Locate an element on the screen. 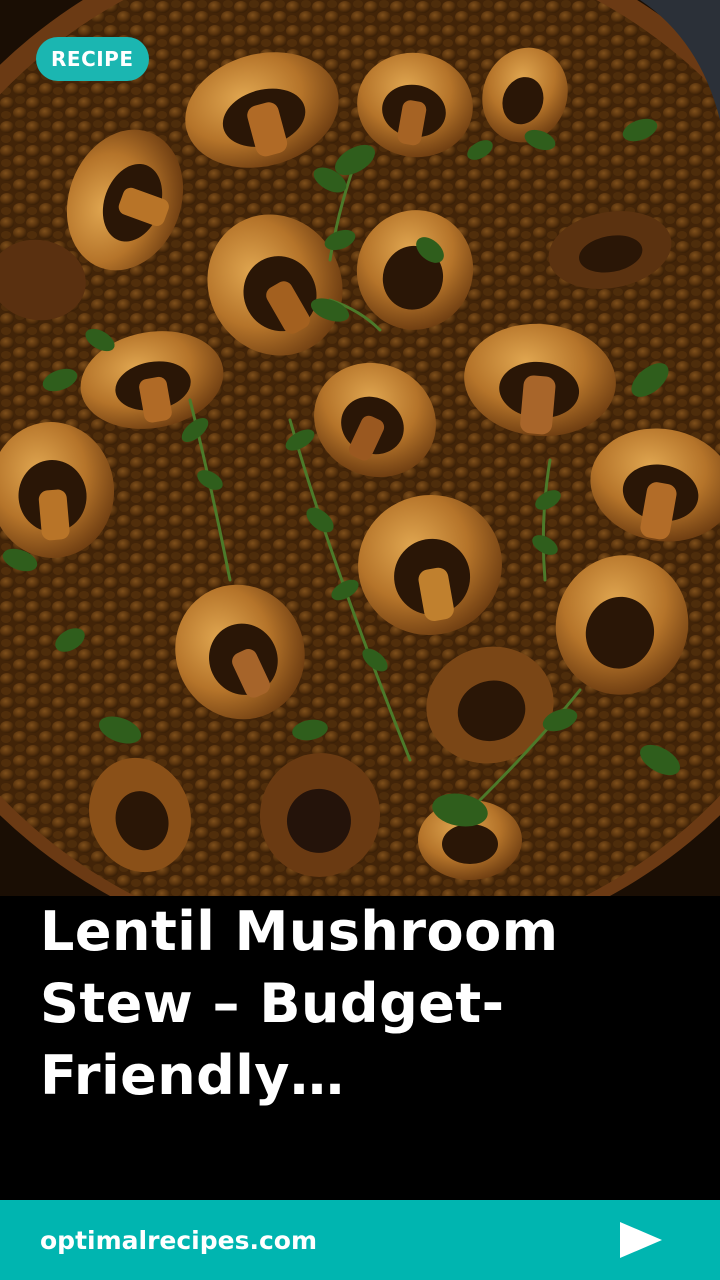  site-link: optimalrecipes.com is located at coordinates (178, 1240).